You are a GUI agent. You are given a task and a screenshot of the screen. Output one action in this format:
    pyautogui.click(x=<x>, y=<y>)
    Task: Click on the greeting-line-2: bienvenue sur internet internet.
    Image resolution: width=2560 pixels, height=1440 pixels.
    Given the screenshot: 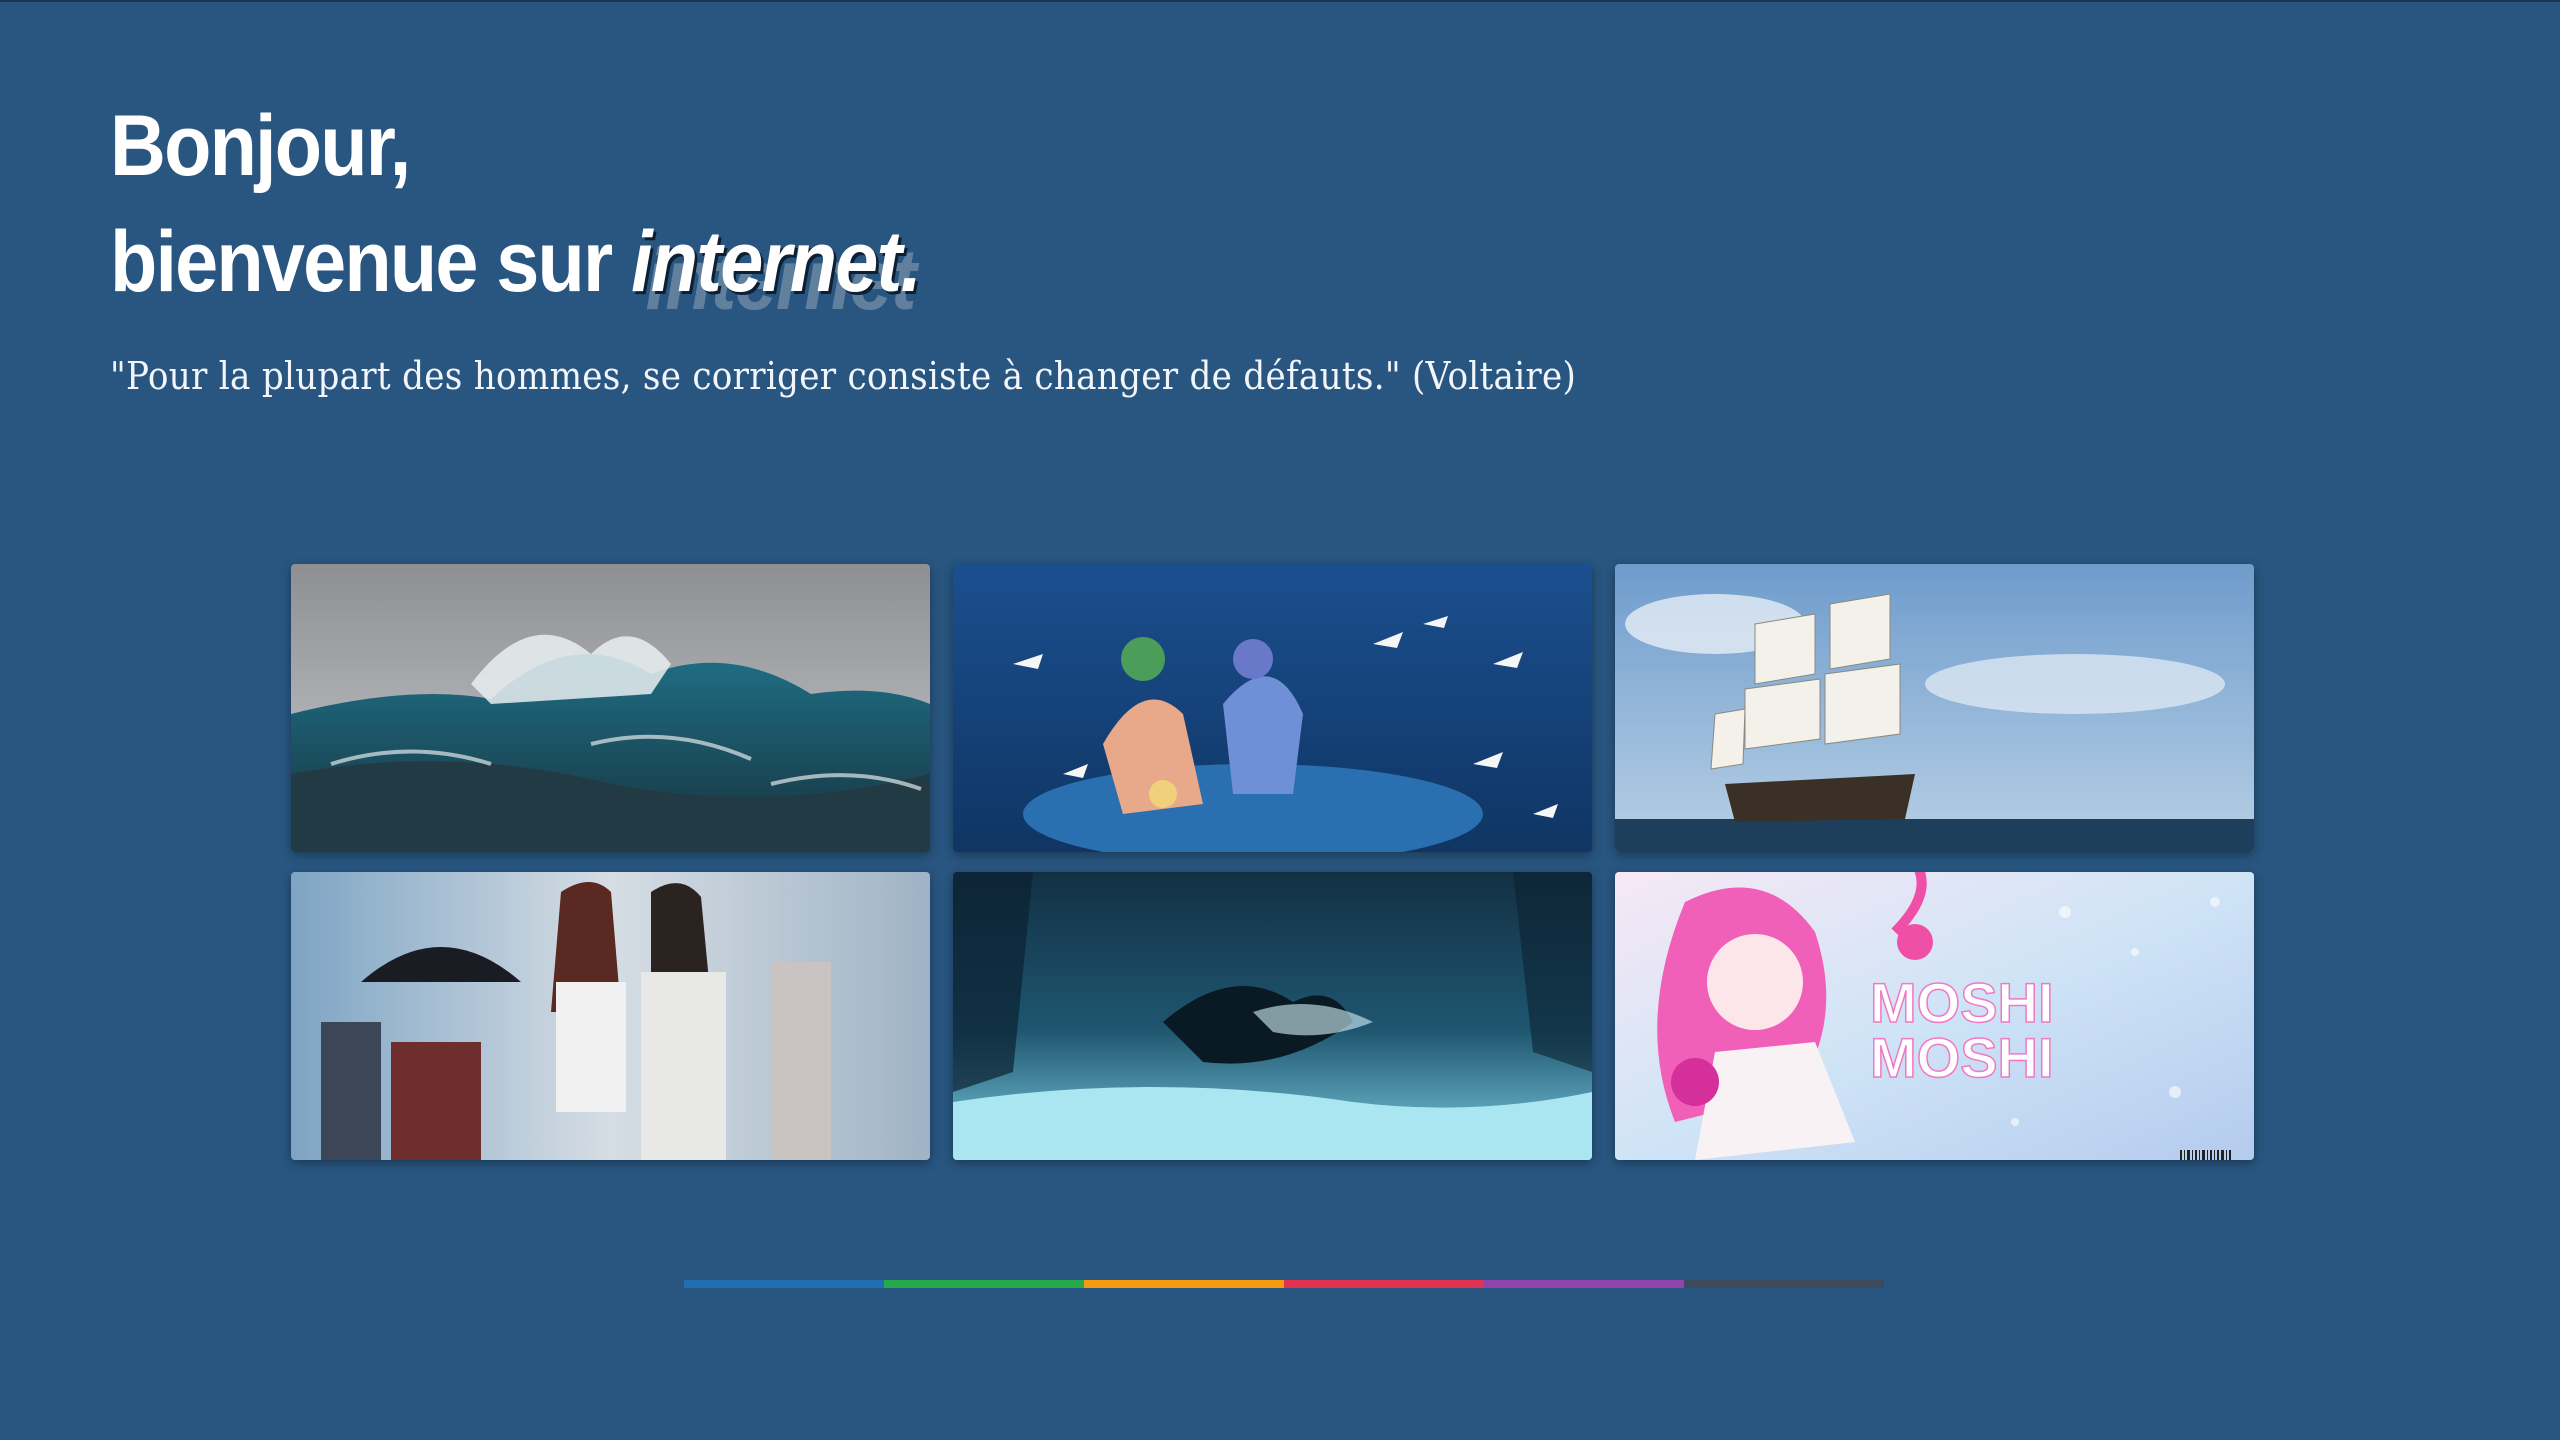 What is the action you would take?
    pyautogui.click(x=516, y=266)
    